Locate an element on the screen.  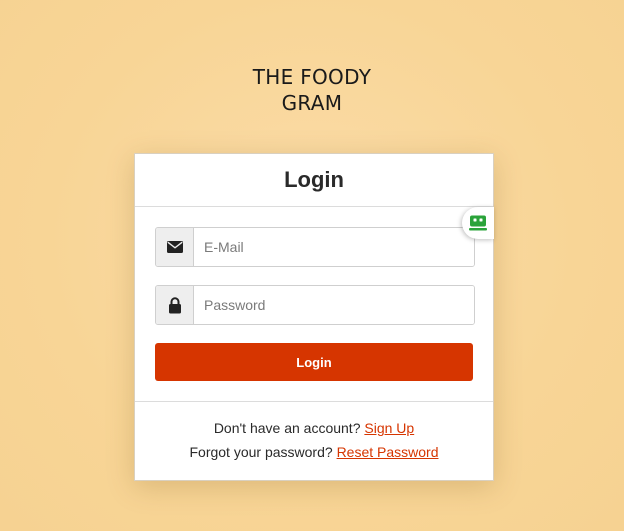
envelope-icon is located at coordinates (175, 247).